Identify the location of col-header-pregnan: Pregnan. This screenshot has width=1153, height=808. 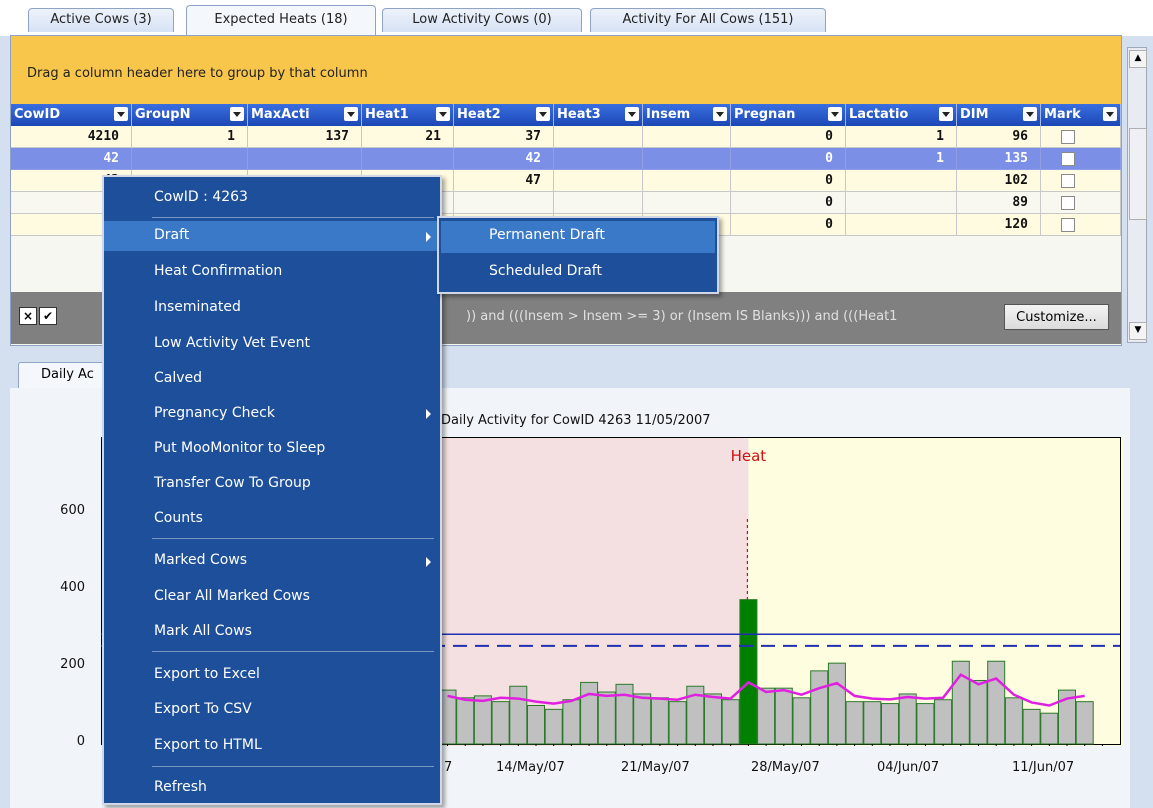
(788, 115).